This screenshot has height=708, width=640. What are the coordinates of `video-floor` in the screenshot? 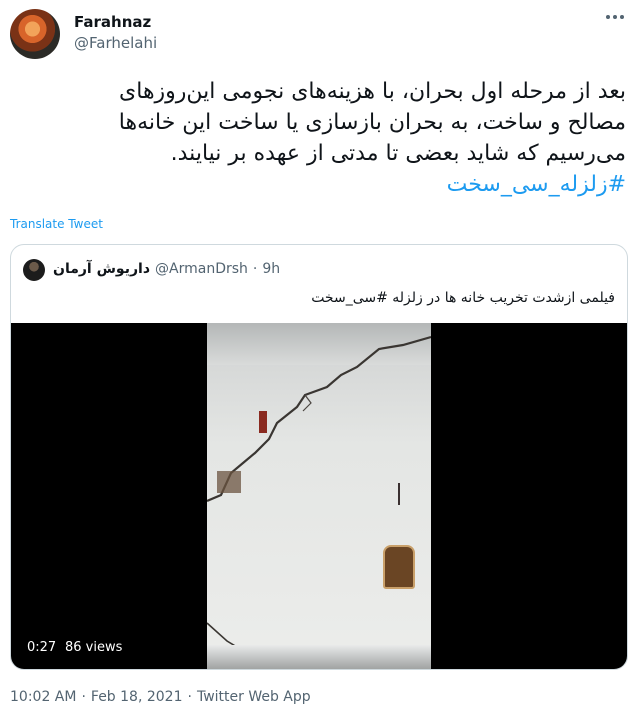 It's located at (319, 657).